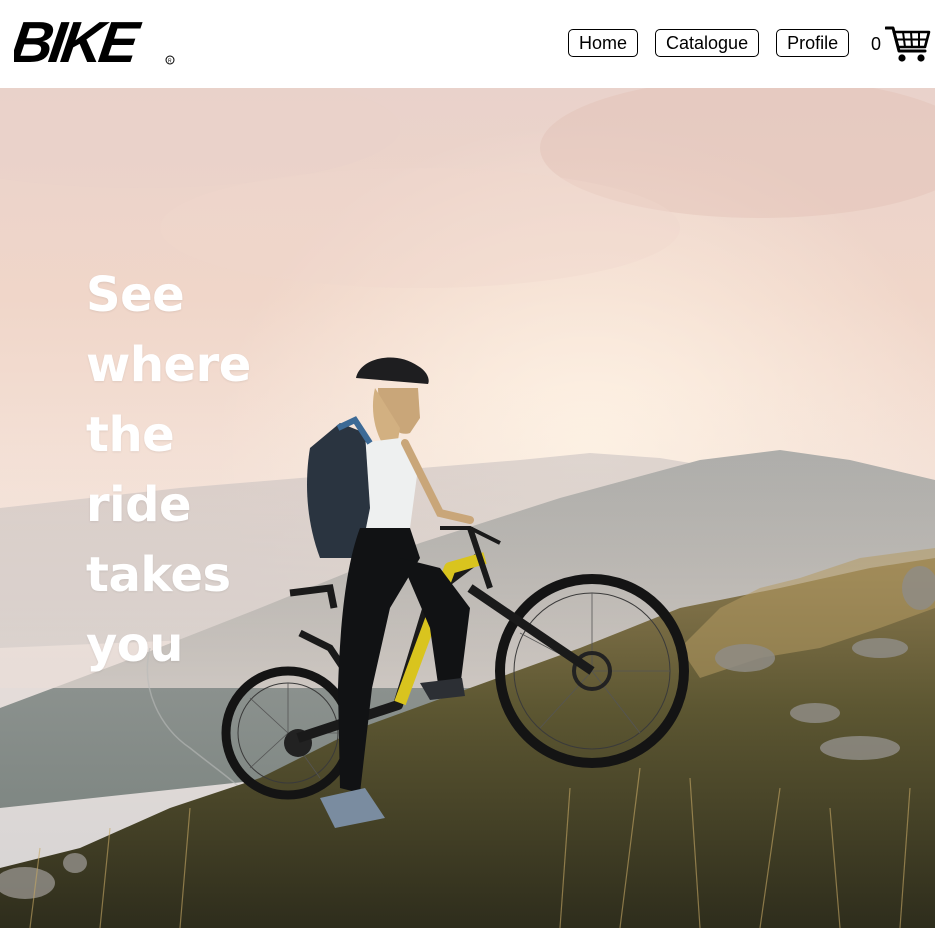  I want to click on cart-count: 0, so click(876, 43).